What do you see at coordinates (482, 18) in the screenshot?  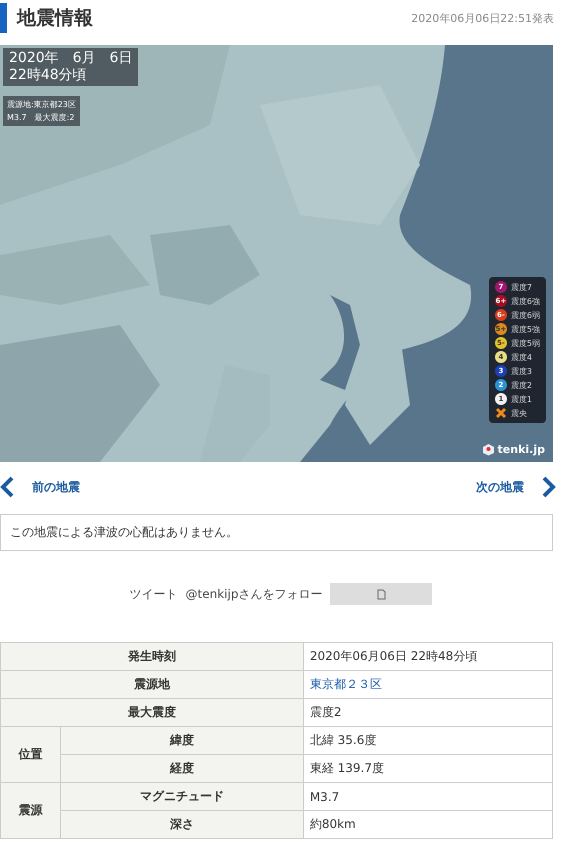 I see `published-time: 2020年06月06日22:51発表` at bounding box center [482, 18].